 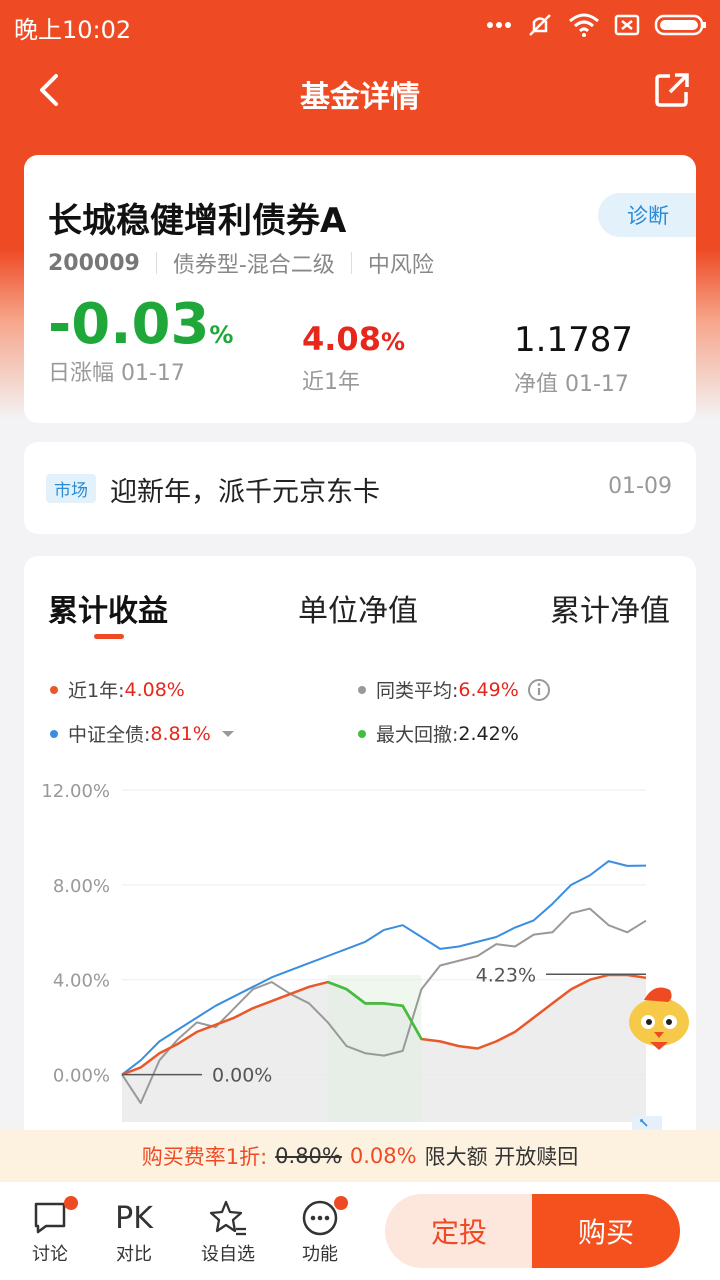 I want to click on tab-cumulative-nav: 累计净值, so click(x=610, y=608).